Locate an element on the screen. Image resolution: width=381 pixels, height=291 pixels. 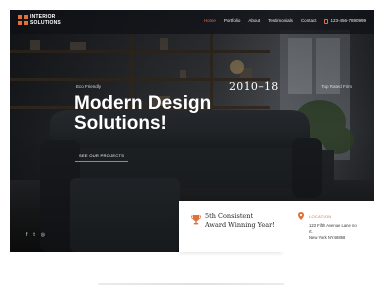
brand-name-line2: SOLUTIONS is located at coordinates (45, 22).